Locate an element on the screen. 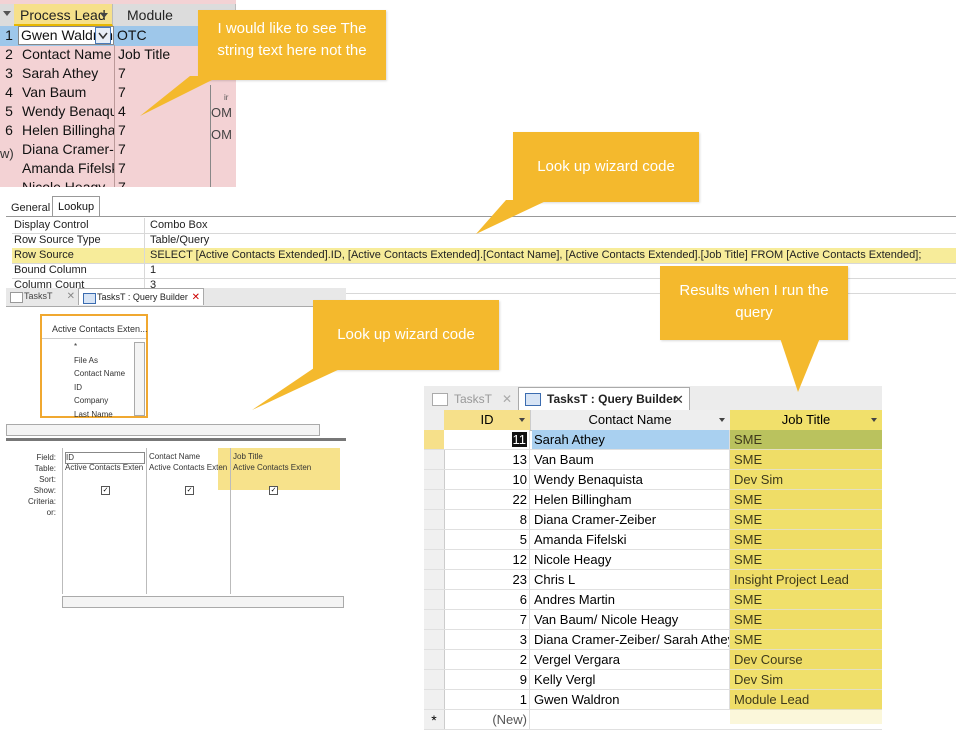 The height and width of the screenshot is (733, 956). horizontal-scrollbar is located at coordinates (163, 430).